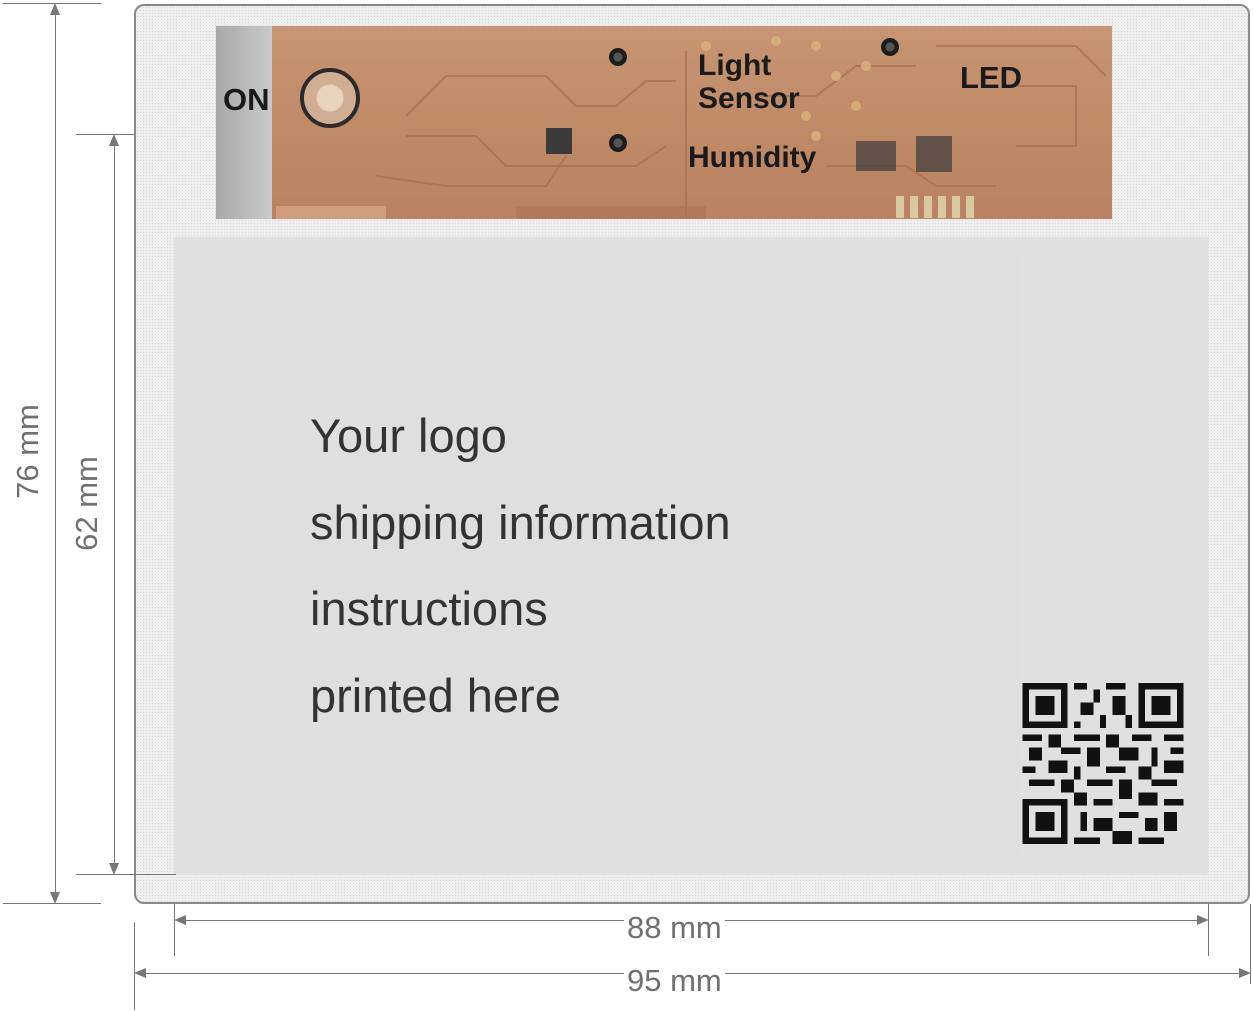 This screenshot has height=1011, width=1253. What do you see at coordinates (246, 99) in the screenshot?
I see `on-label: ON` at bounding box center [246, 99].